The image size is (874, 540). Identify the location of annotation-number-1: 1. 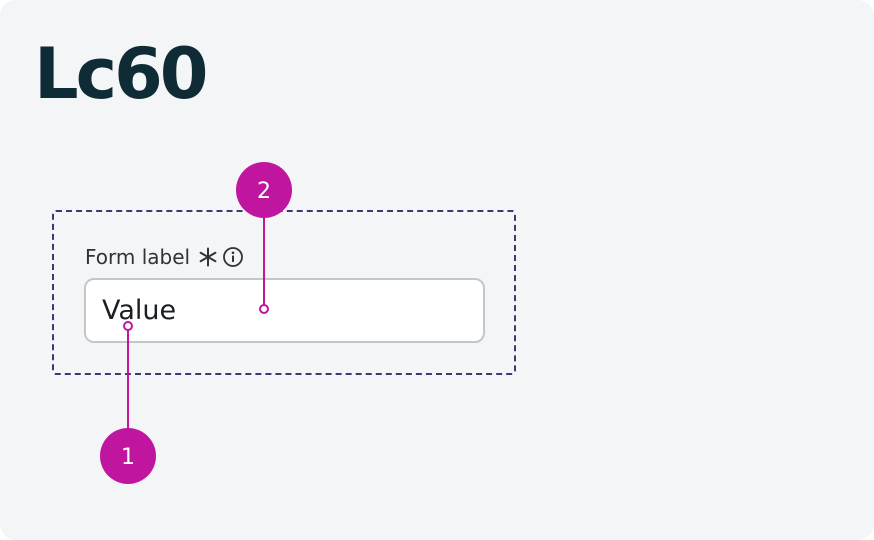
(128, 457).